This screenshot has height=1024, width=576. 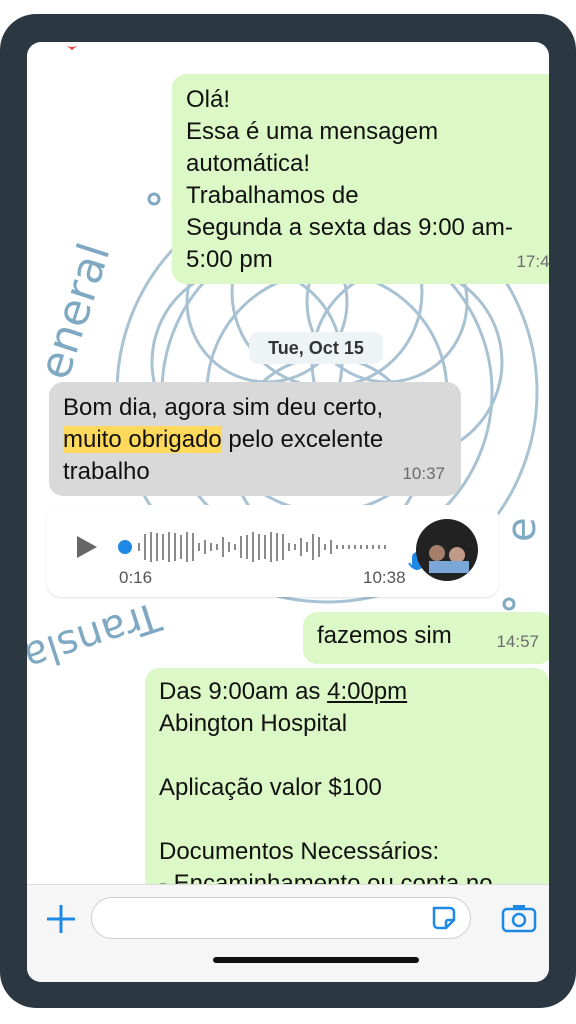 What do you see at coordinates (423, 473) in the screenshot?
I see `message-time: 10:37` at bounding box center [423, 473].